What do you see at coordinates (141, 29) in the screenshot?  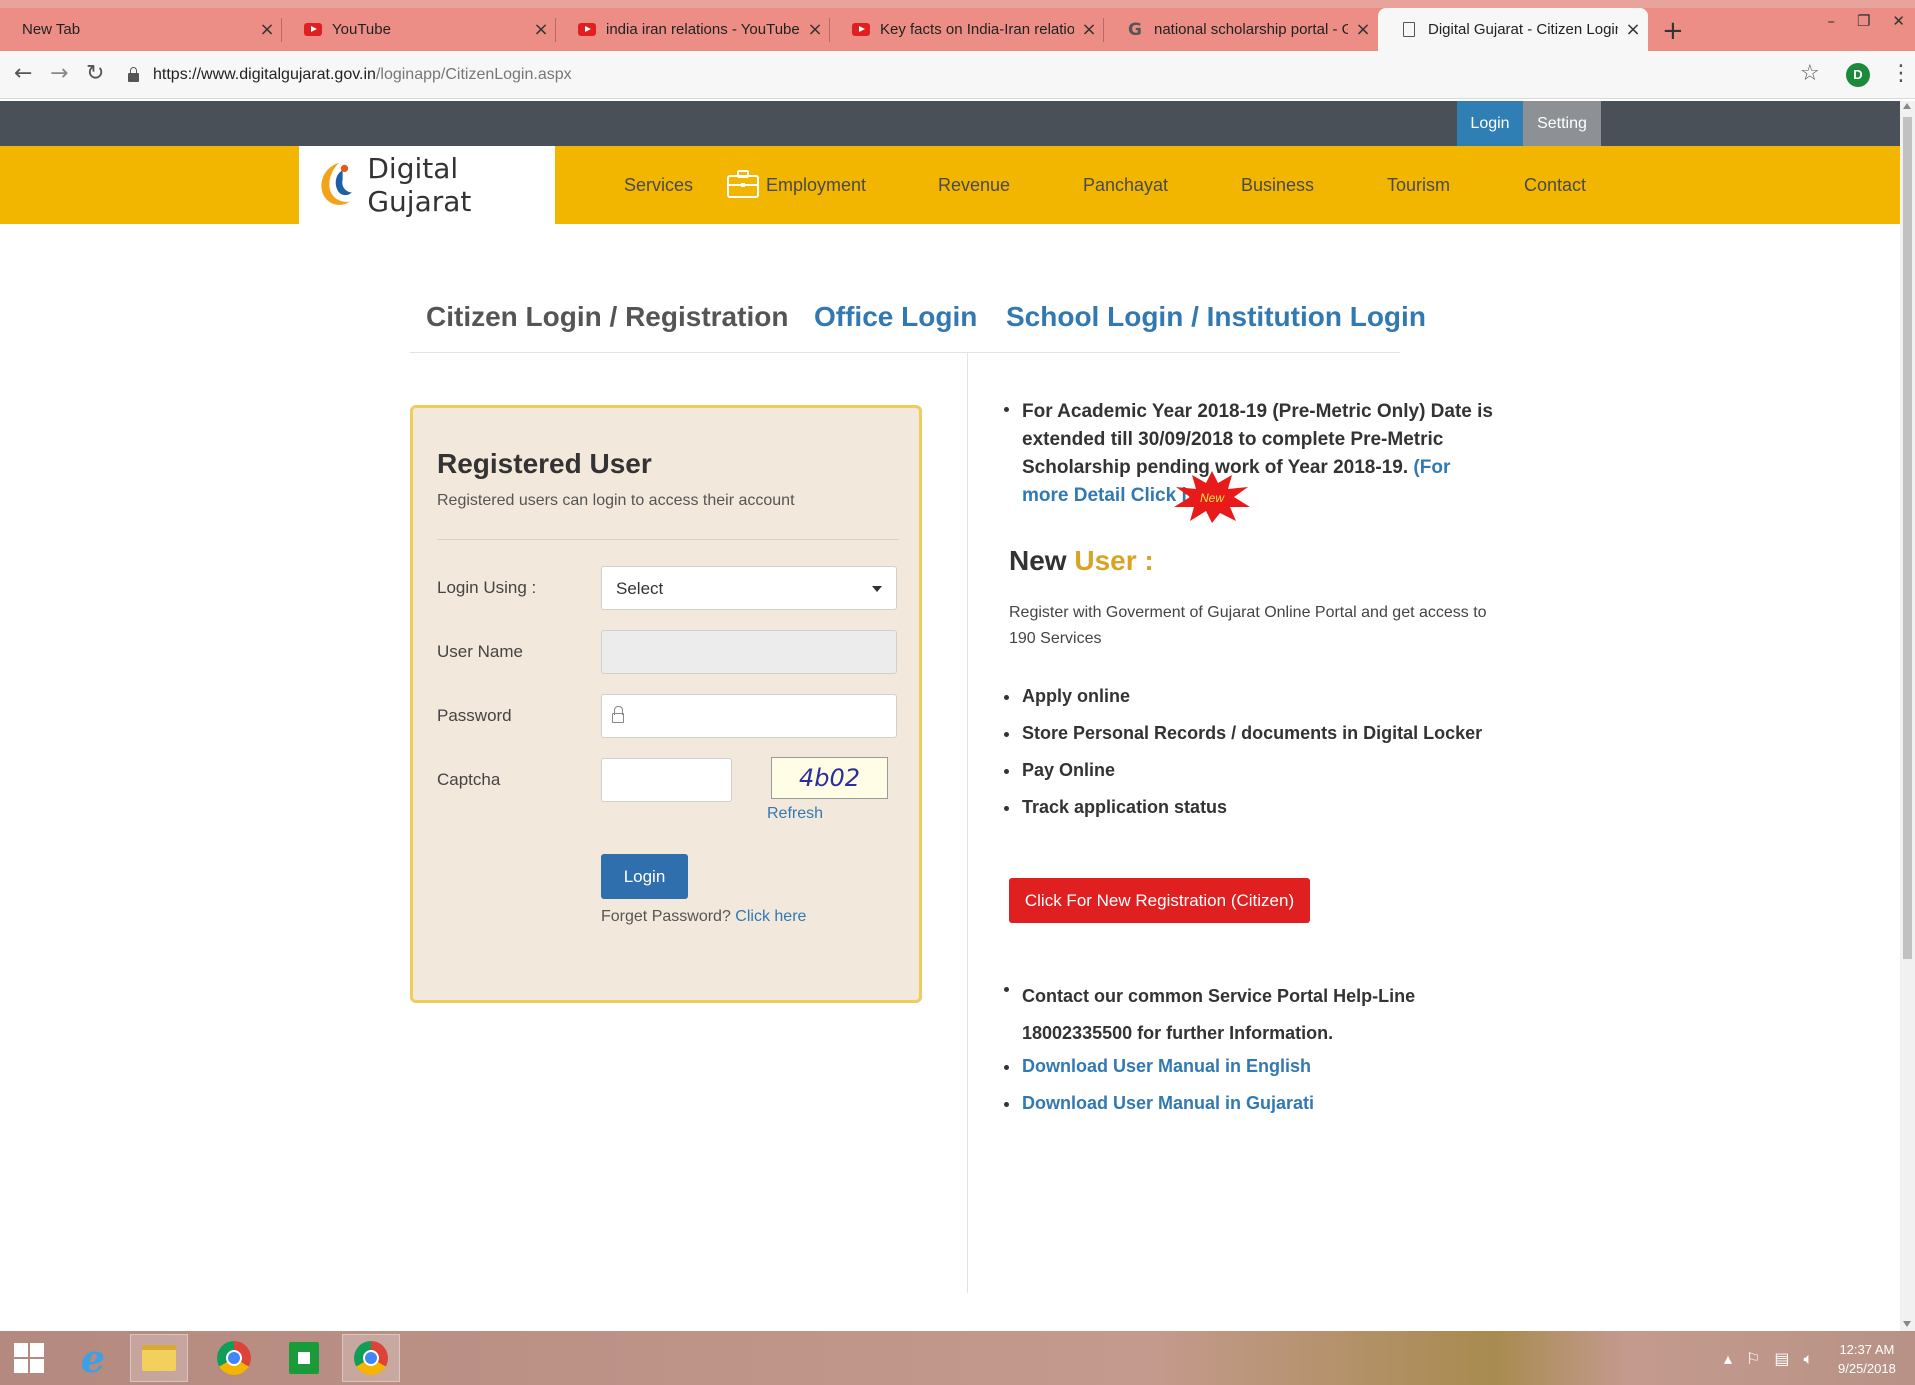 I see `browser-tab-new-tab: New Tab ×` at bounding box center [141, 29].